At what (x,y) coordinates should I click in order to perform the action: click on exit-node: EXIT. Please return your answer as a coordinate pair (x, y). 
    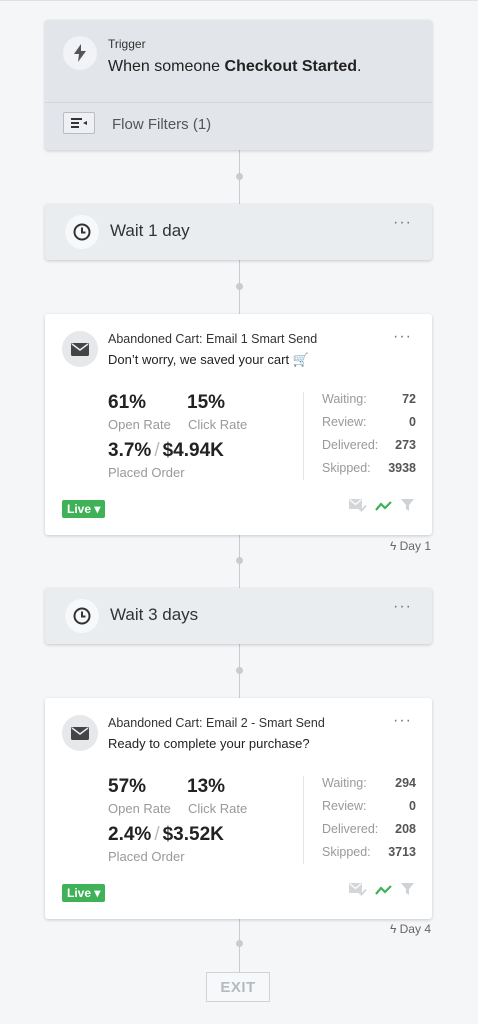
    Looking at the image, I should click on (238, 987).